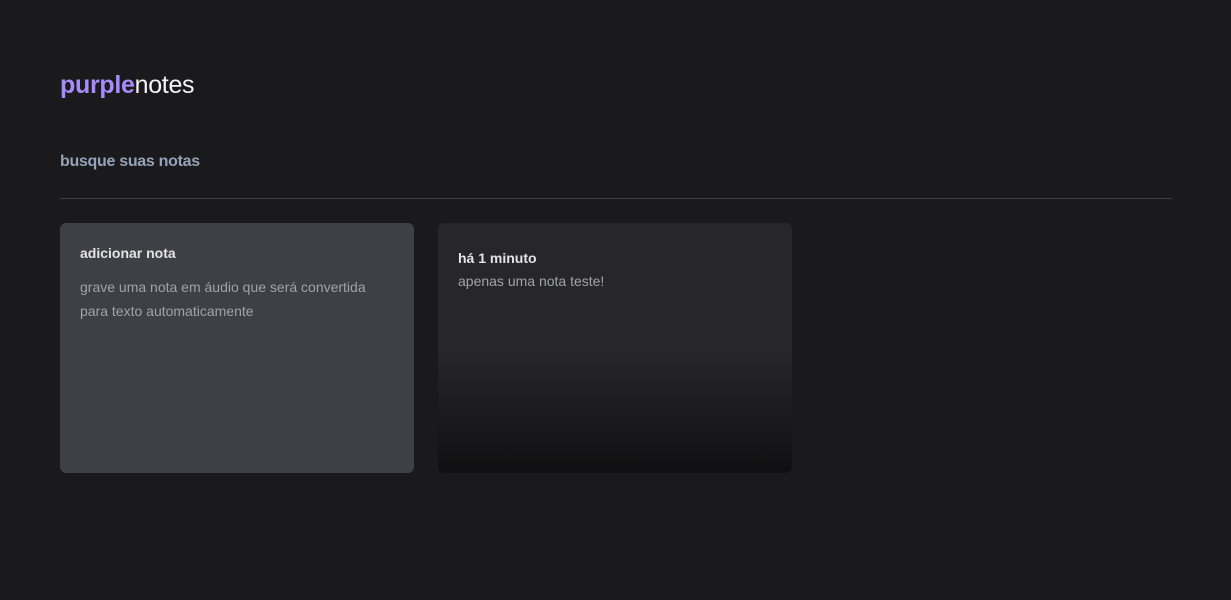 The width and height of the screenshot is (1231, 600). I want to click on note-date: há 1 minuto, so click(497, 258).